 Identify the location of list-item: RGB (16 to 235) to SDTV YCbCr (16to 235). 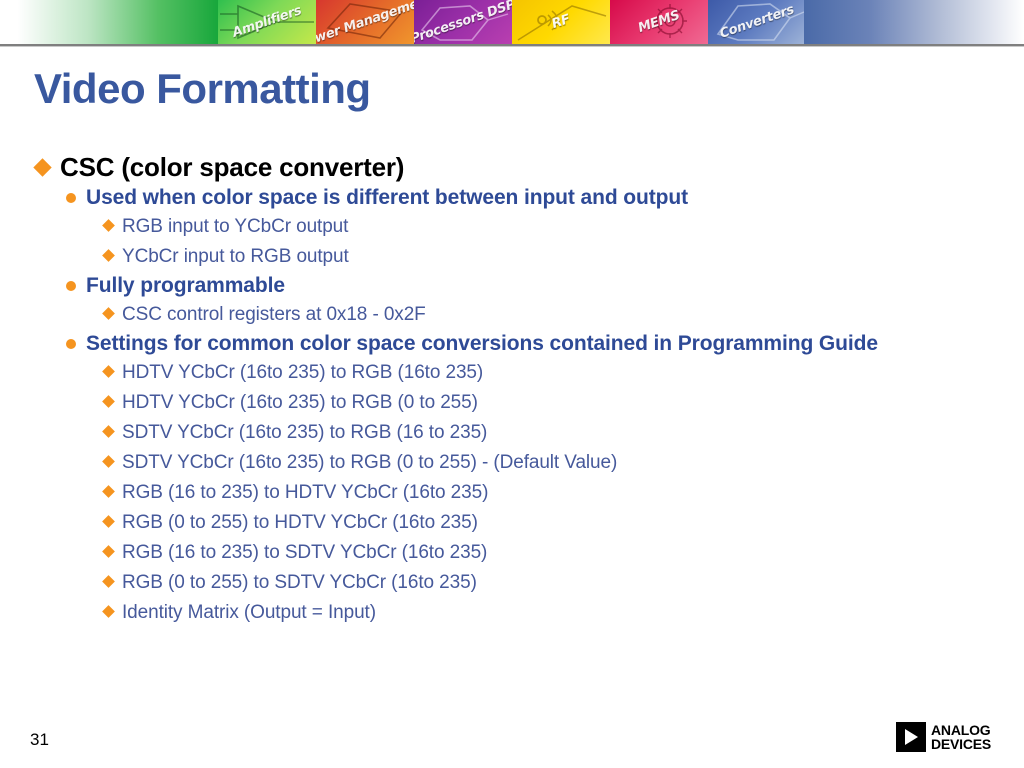
(549, 553).